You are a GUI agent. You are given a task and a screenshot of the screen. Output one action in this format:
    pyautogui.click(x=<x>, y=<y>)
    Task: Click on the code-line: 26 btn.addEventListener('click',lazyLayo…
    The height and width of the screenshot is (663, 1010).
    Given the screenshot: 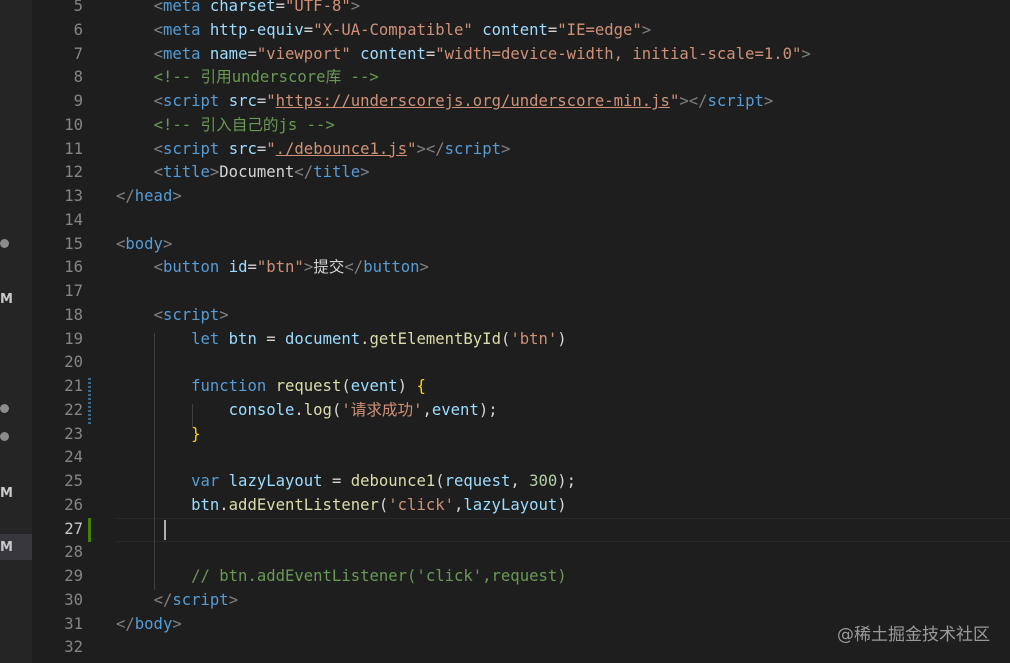 What is the action you would take?
    pyautogui.click(x=521, y=506)
    